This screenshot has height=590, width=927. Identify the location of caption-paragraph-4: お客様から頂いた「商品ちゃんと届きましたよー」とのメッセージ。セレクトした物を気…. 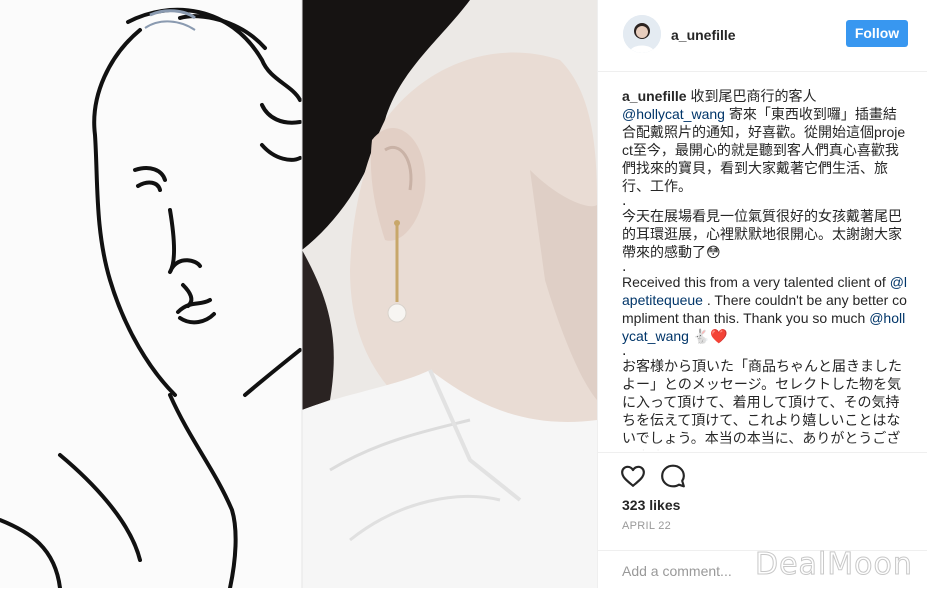
(762, 404).